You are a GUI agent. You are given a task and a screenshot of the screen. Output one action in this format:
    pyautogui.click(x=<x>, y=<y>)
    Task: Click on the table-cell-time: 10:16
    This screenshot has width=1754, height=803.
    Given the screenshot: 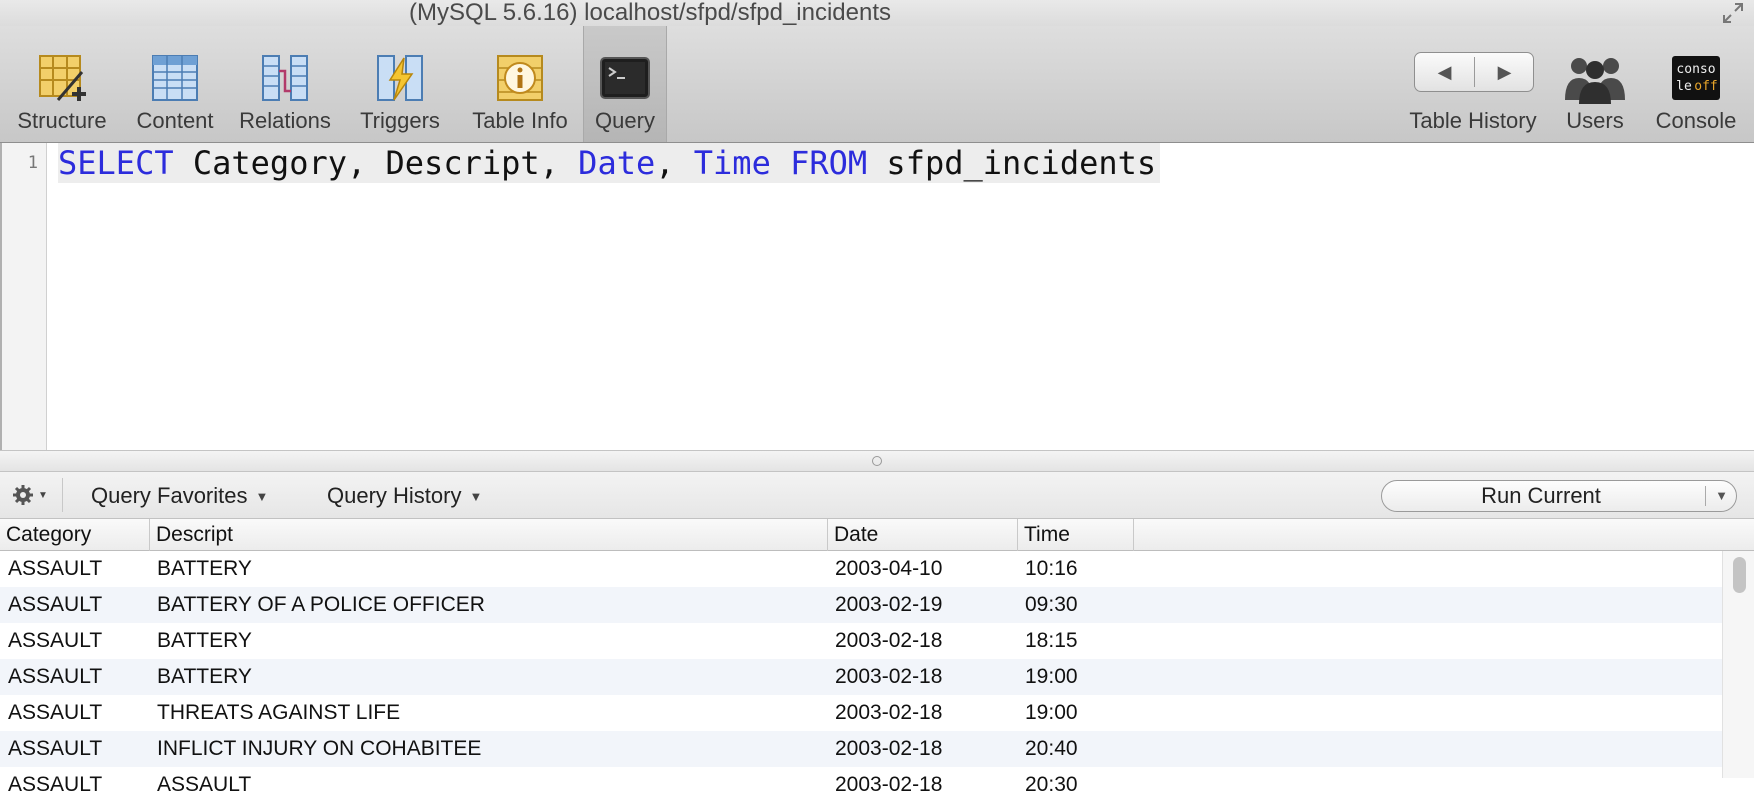 What is the action you would take?
    pyautogui.click(x=1051, y=569)
    